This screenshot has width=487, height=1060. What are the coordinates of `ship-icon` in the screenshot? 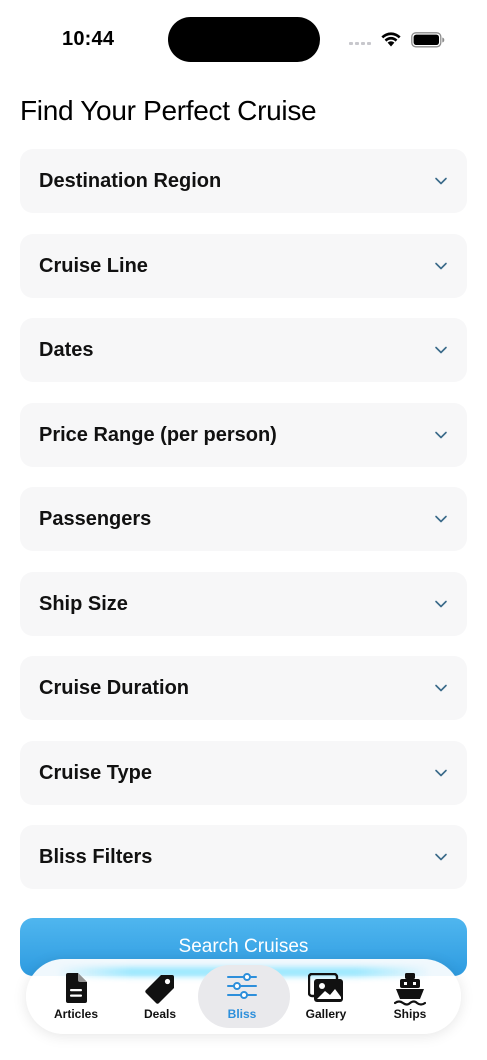 It's located at (410, 989).